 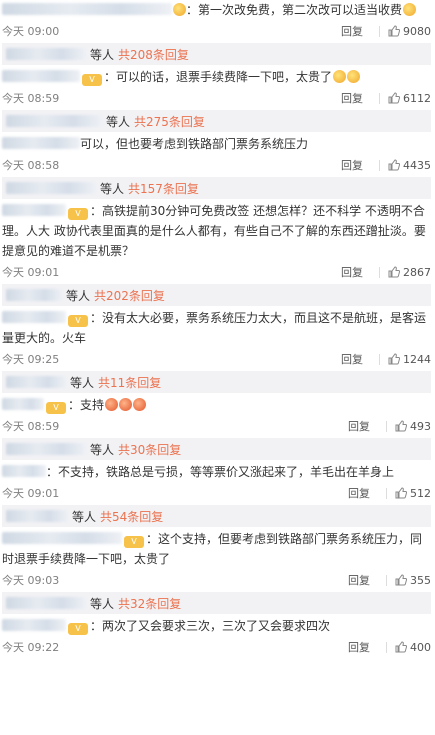 I want to click on comment-body: V ：这个支持，但要考虑到铁路部门票务系统压力，同时退票手续费降一下吧，太贵了, so click(x=216, y=549).